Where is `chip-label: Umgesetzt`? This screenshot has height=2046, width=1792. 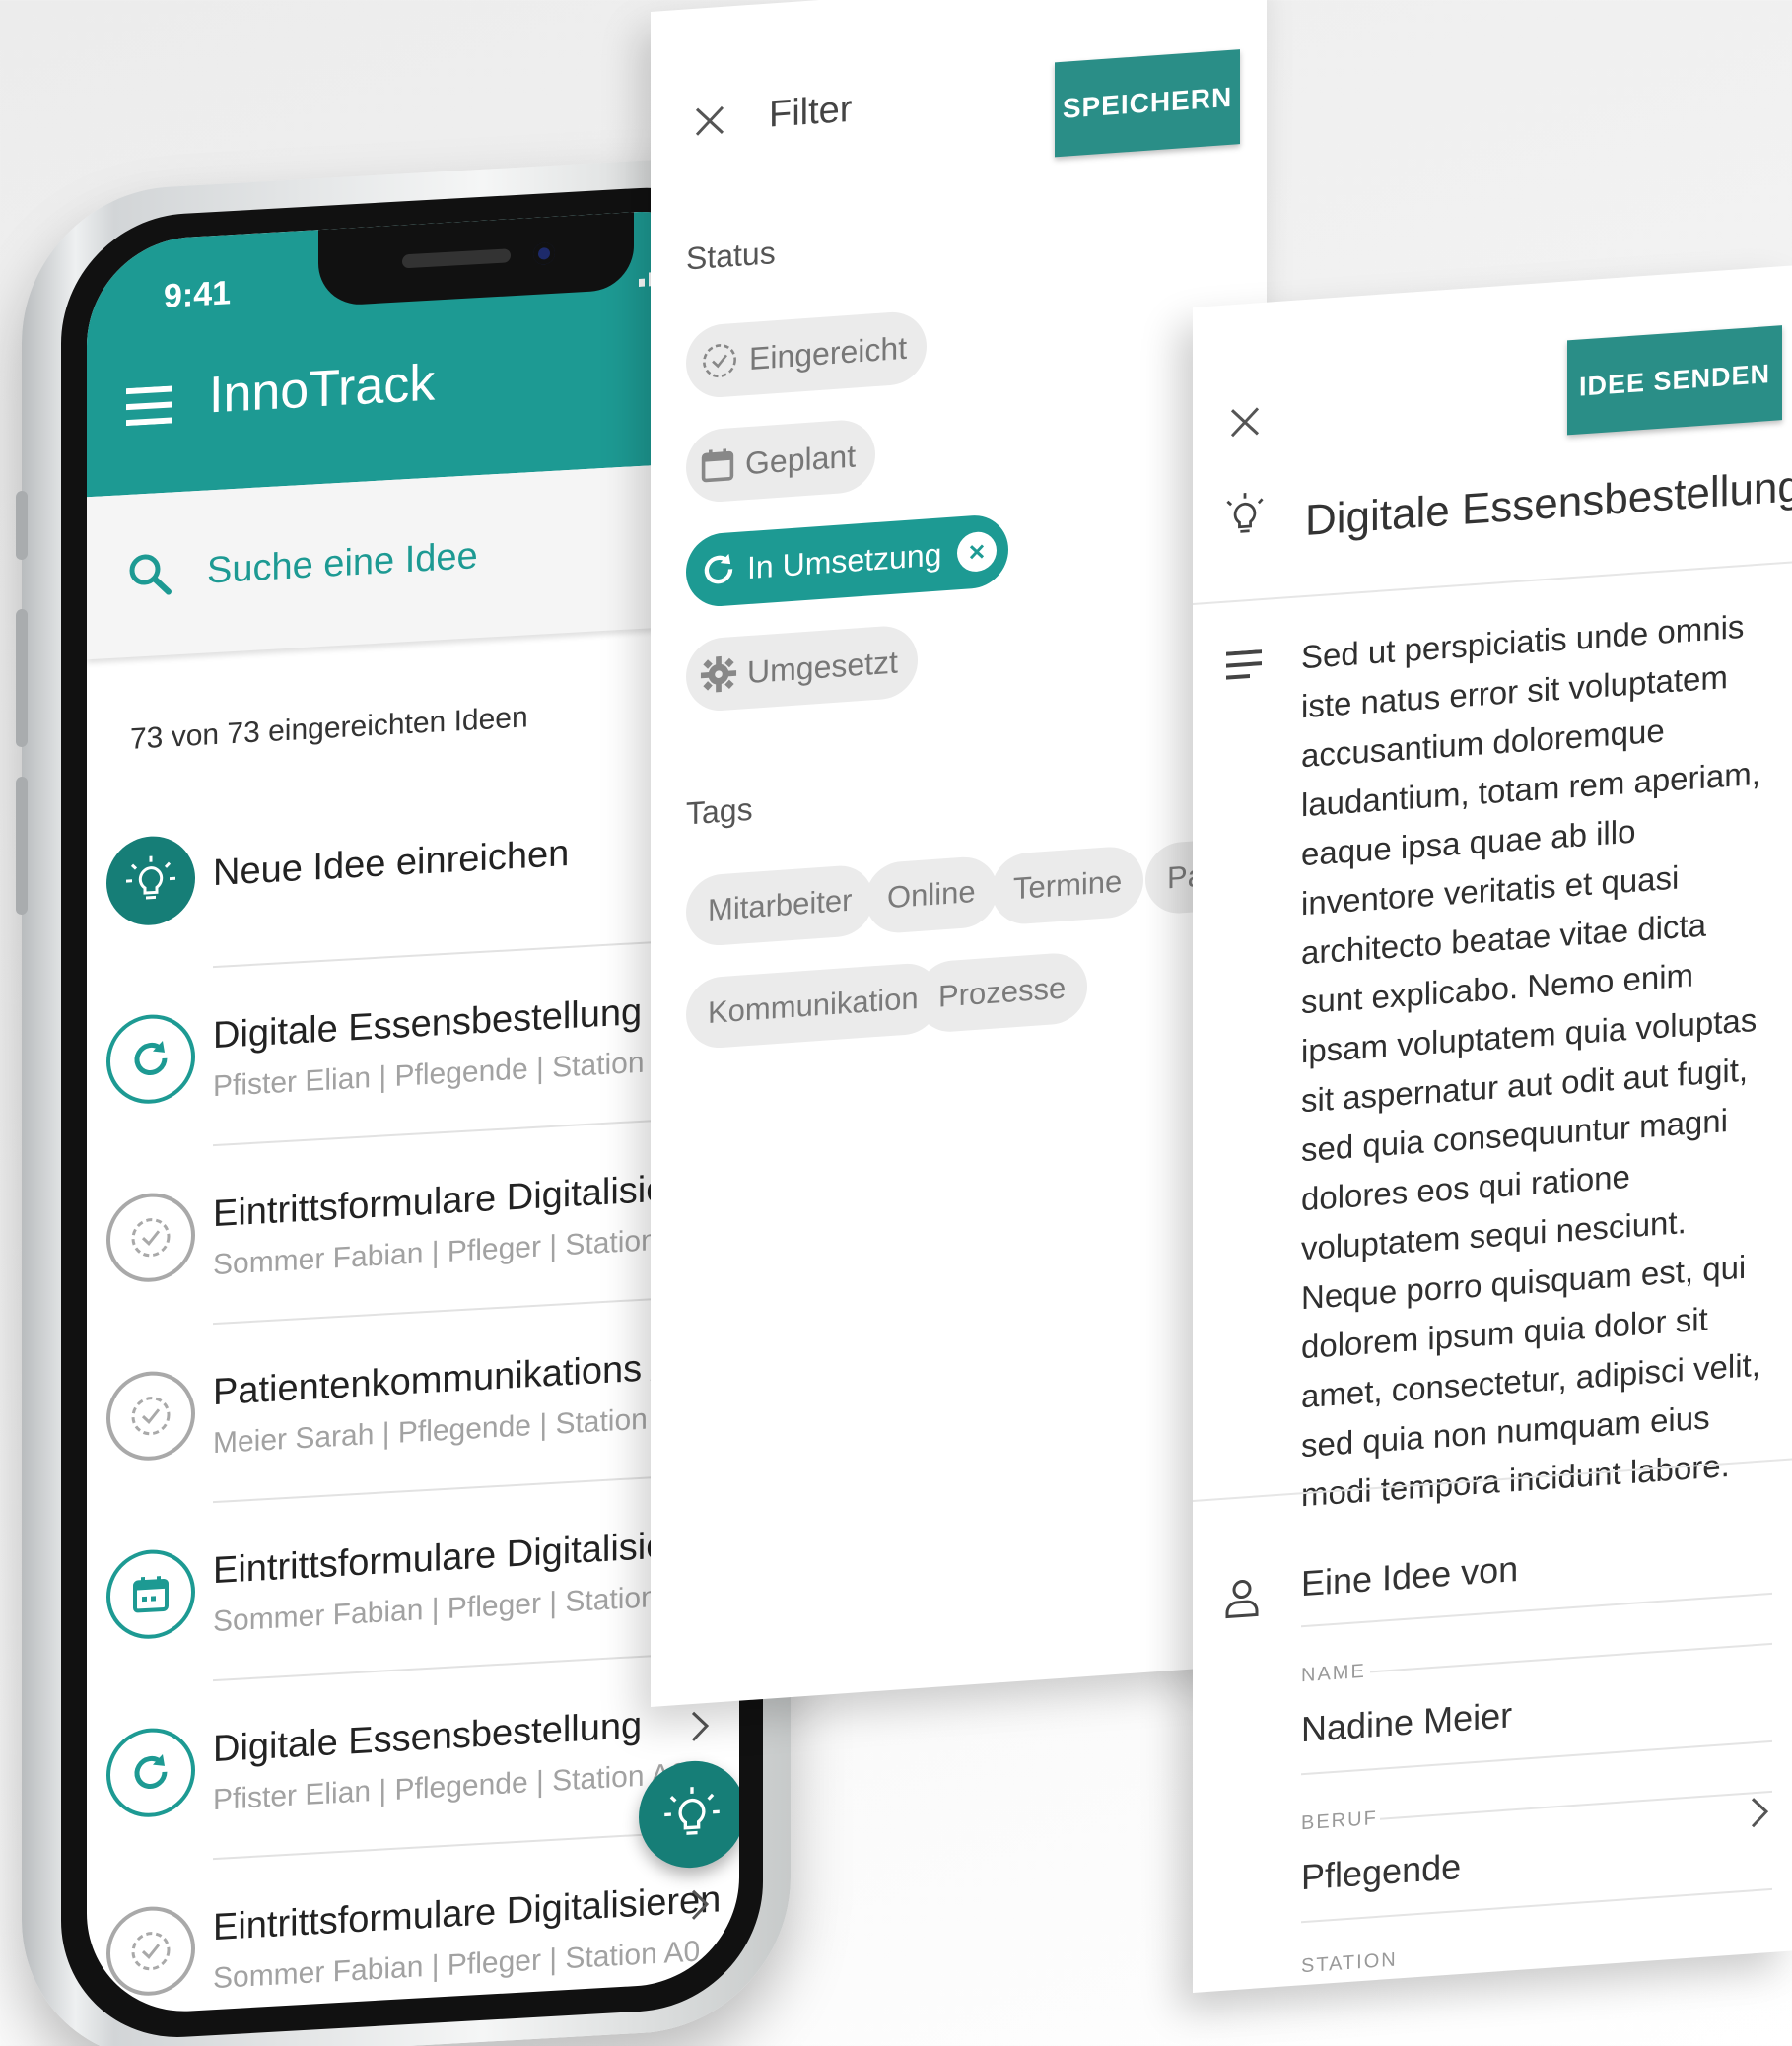
chip-label: Umgesetzt is located at coordinates (822, 666).